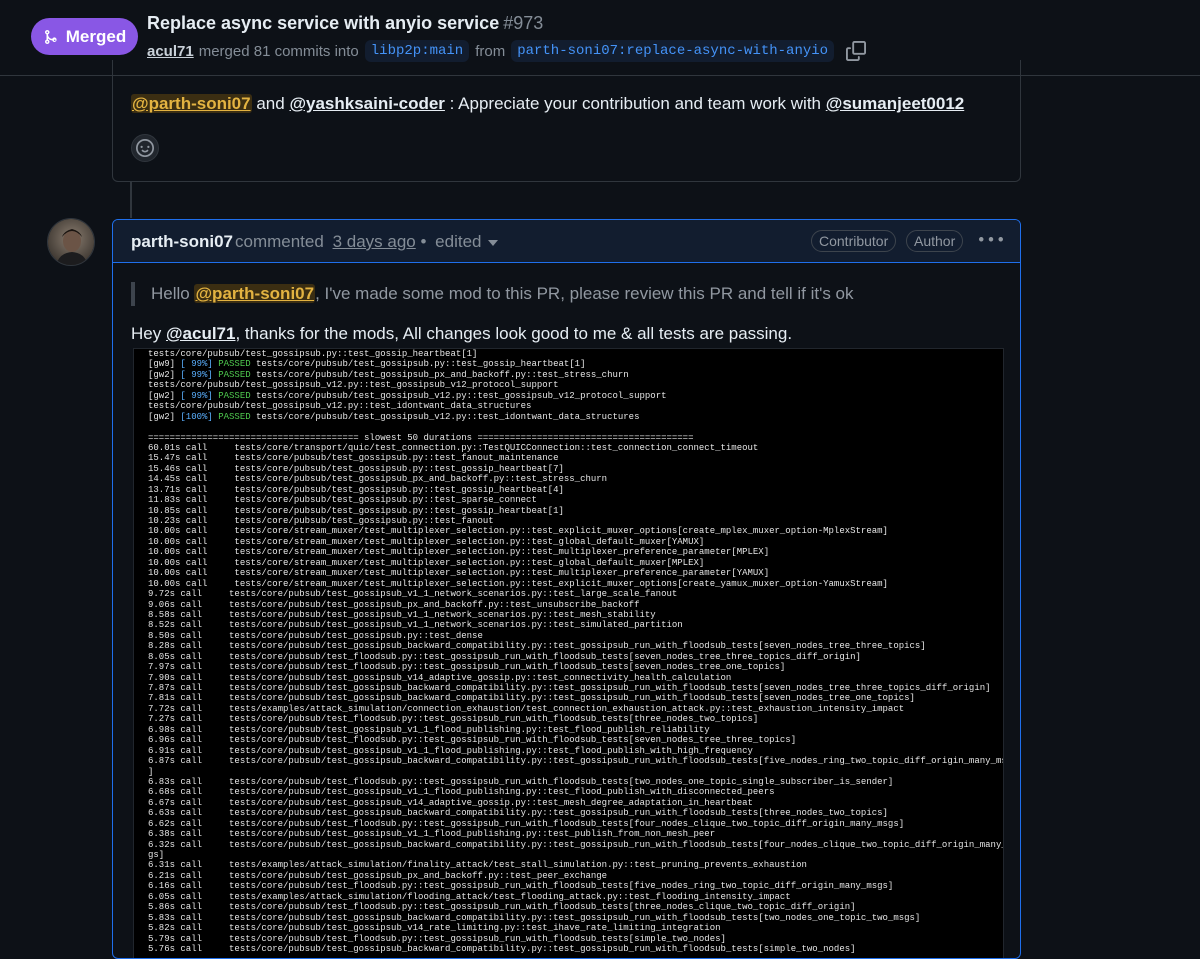  I want to click on head-branch-link: parth-soni07:replace-async-with-anyio, so click(673, 51).